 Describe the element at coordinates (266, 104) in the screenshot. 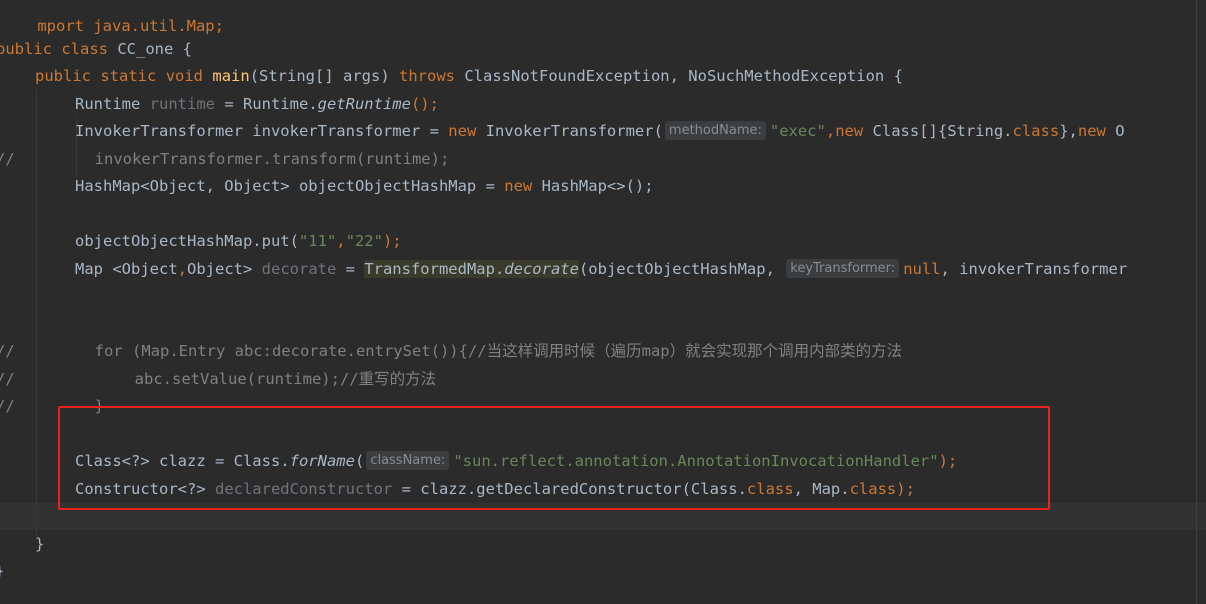

I see `assign: = Runtime.` at that location.